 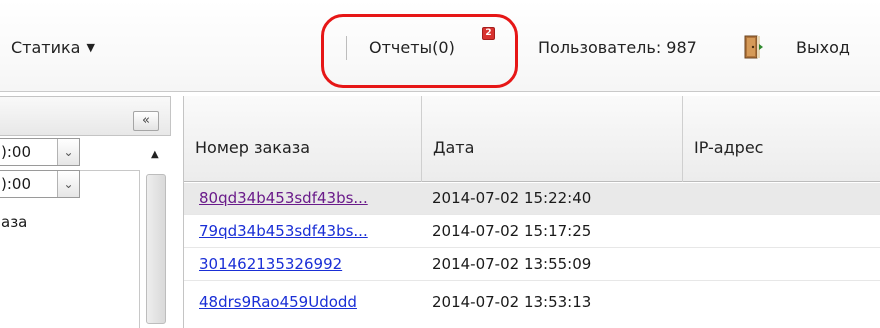 I want to click on statika-menu: Статика ▼, so click(x=53, y=48).